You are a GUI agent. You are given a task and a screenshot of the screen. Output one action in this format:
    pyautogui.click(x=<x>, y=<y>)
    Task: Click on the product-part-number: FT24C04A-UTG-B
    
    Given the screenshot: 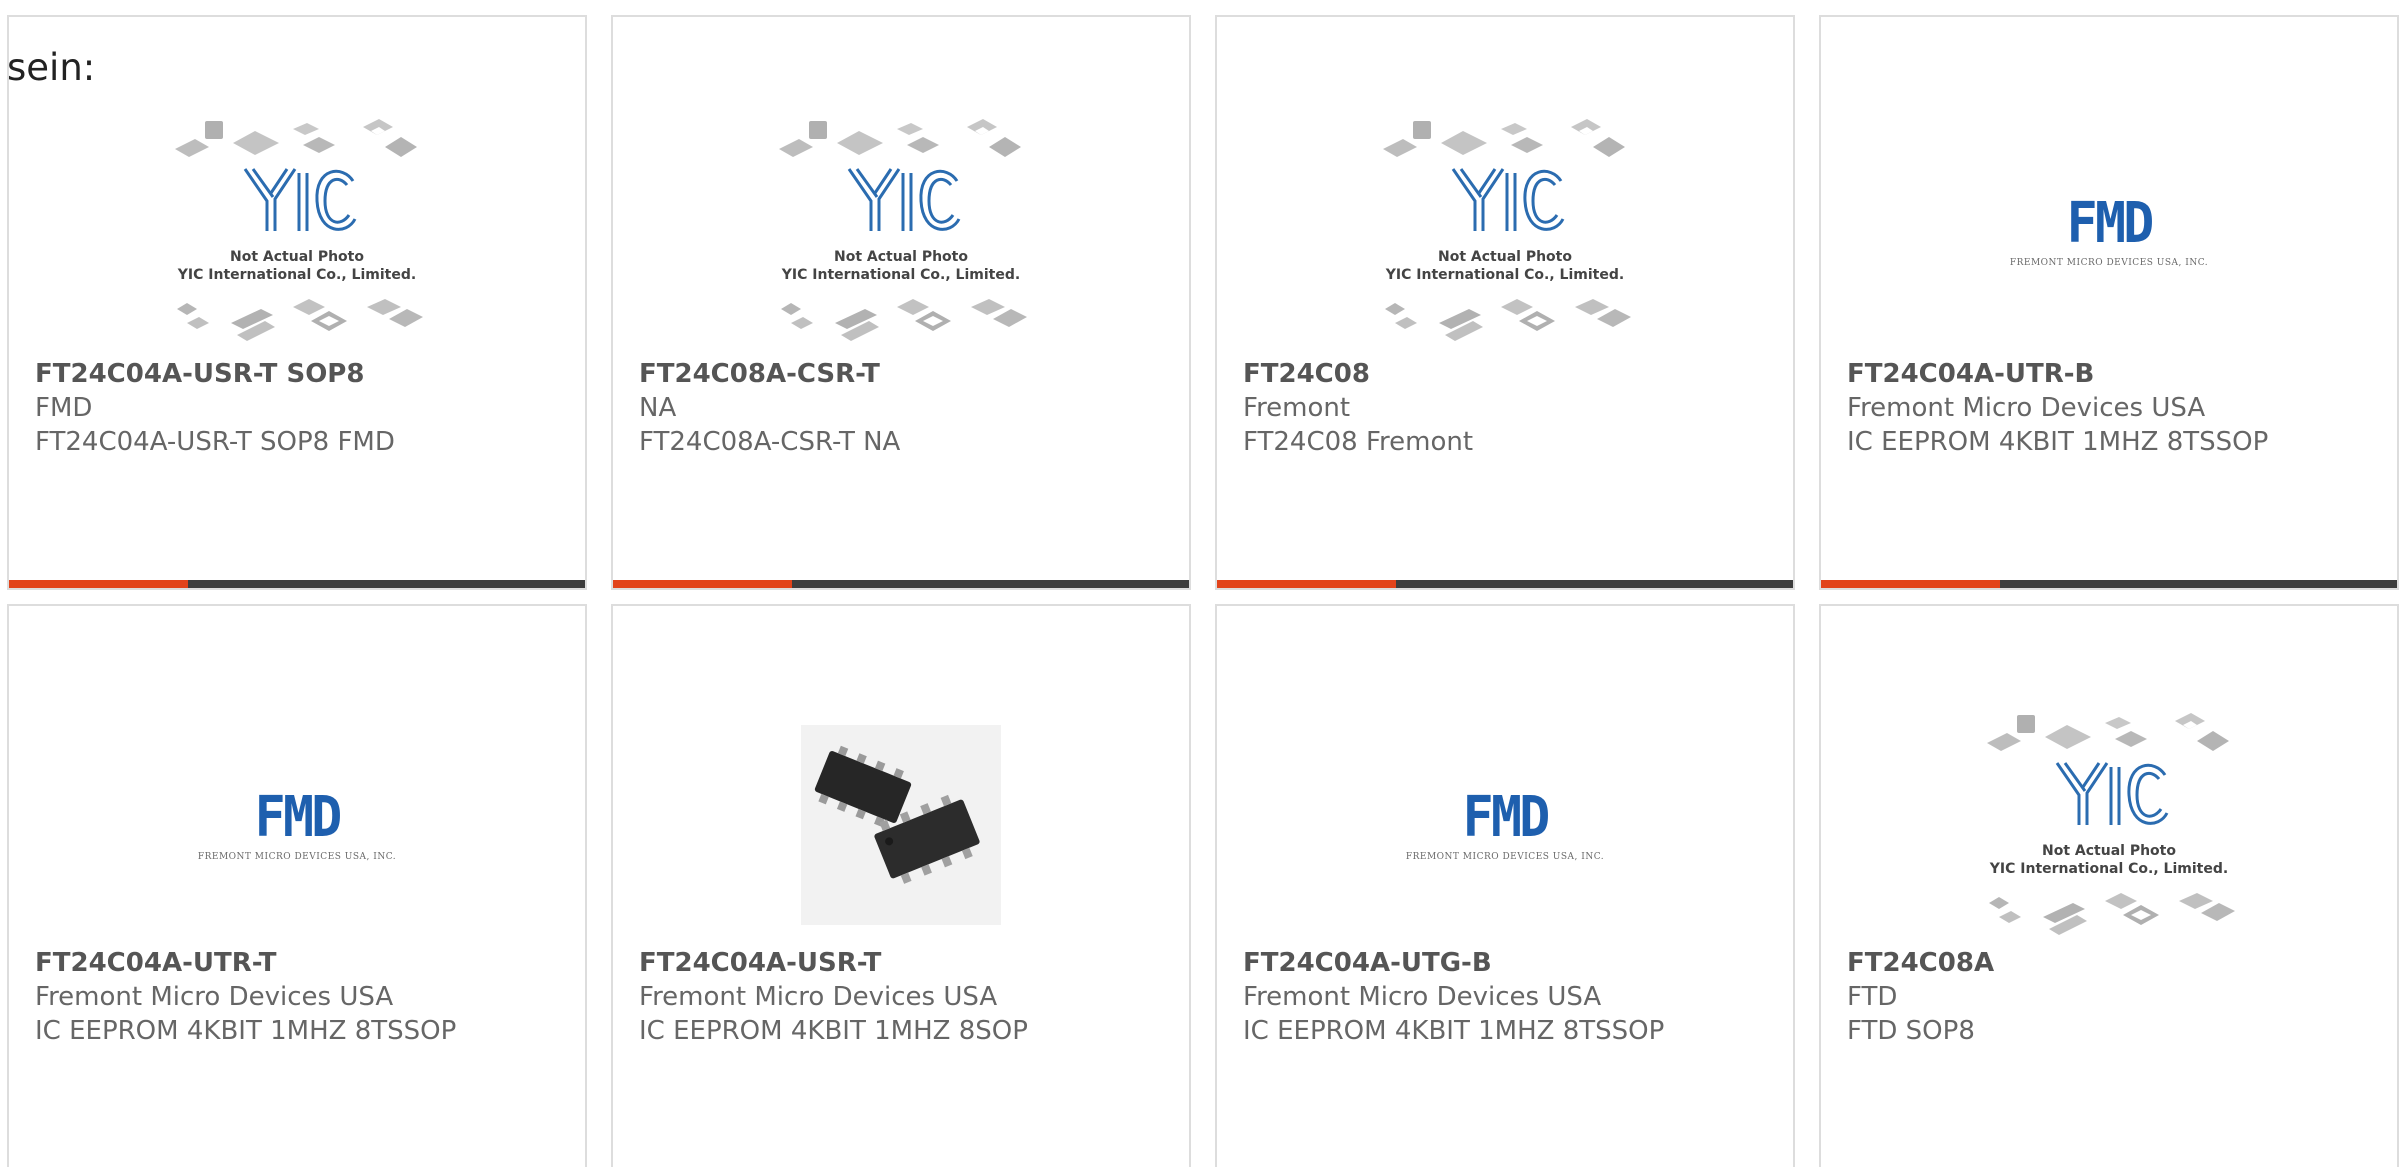 What is the action you would take?
    pyautogui.click(x=1367, y=963)
    